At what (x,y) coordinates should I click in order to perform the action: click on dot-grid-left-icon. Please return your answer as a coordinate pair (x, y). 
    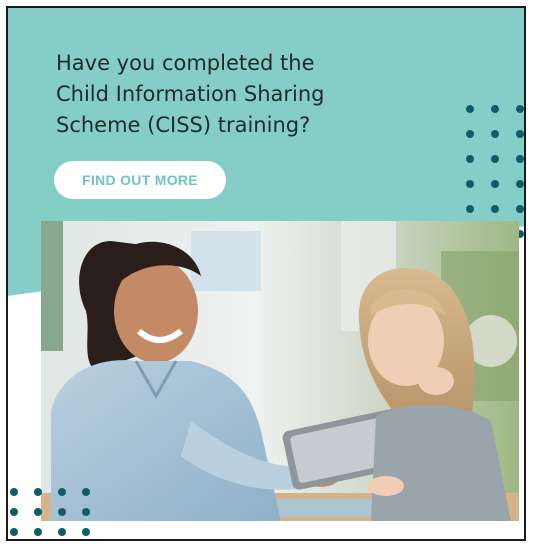
    Looking at the image, I should click on (63, 513).